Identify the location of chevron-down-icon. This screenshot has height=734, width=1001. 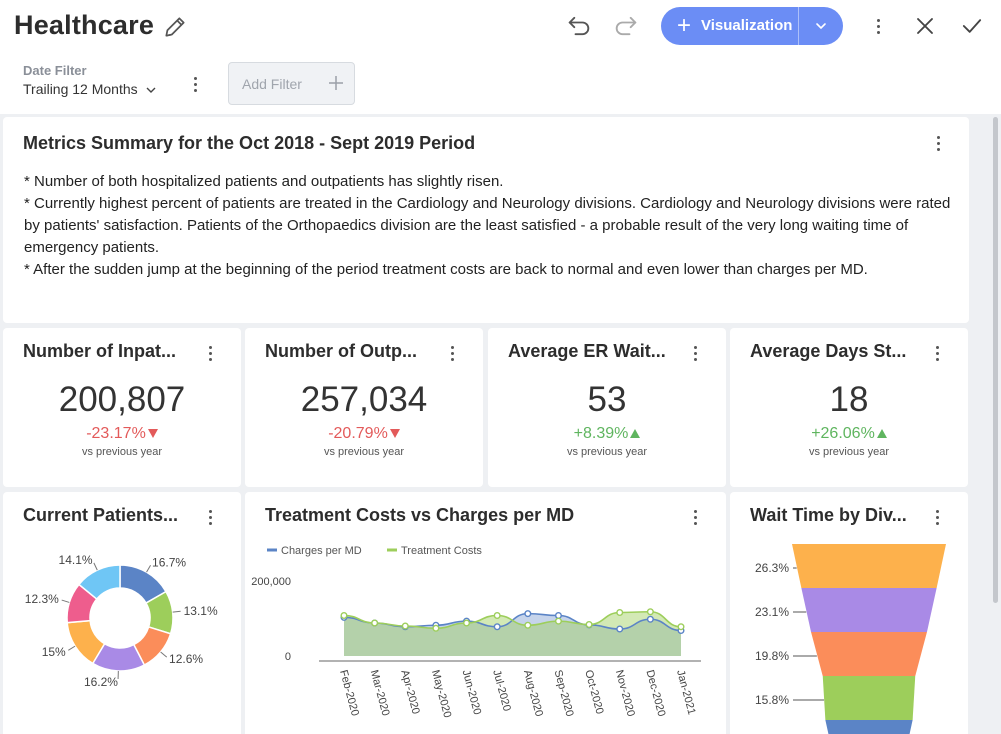
(821, 26).